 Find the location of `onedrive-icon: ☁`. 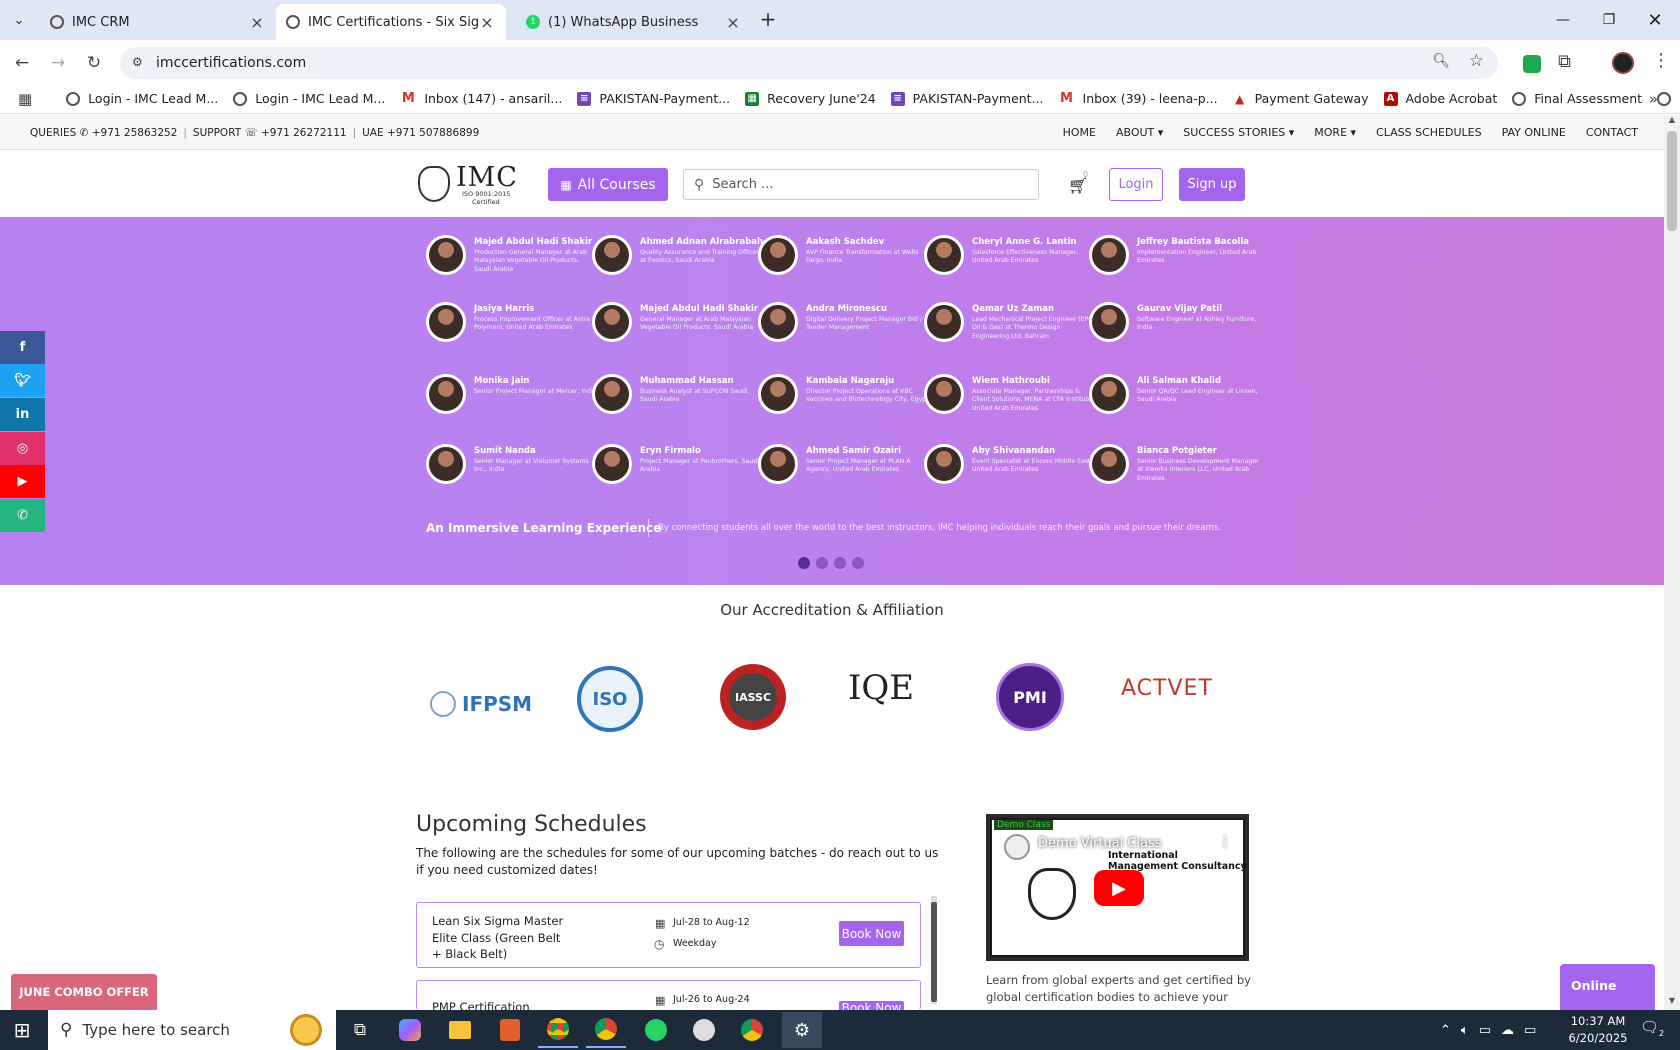

onedrive-icon: ☁ is located at coordinates (1507, 1030).